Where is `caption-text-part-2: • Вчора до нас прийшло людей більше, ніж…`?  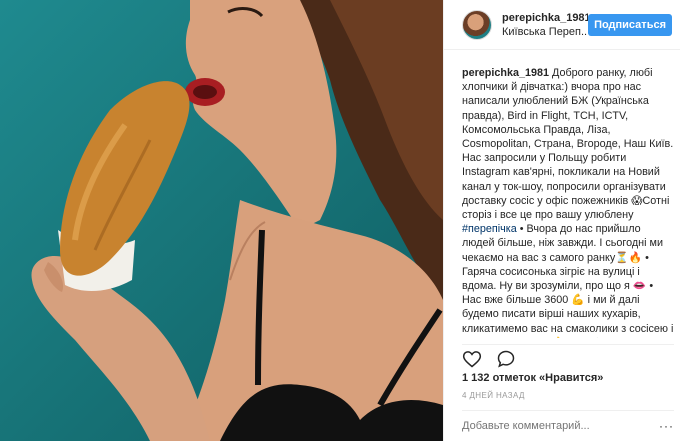 caption-text-part-2: • Вчора до нас прийшло людей більше, ніж… is located at coordinates (568, 280).